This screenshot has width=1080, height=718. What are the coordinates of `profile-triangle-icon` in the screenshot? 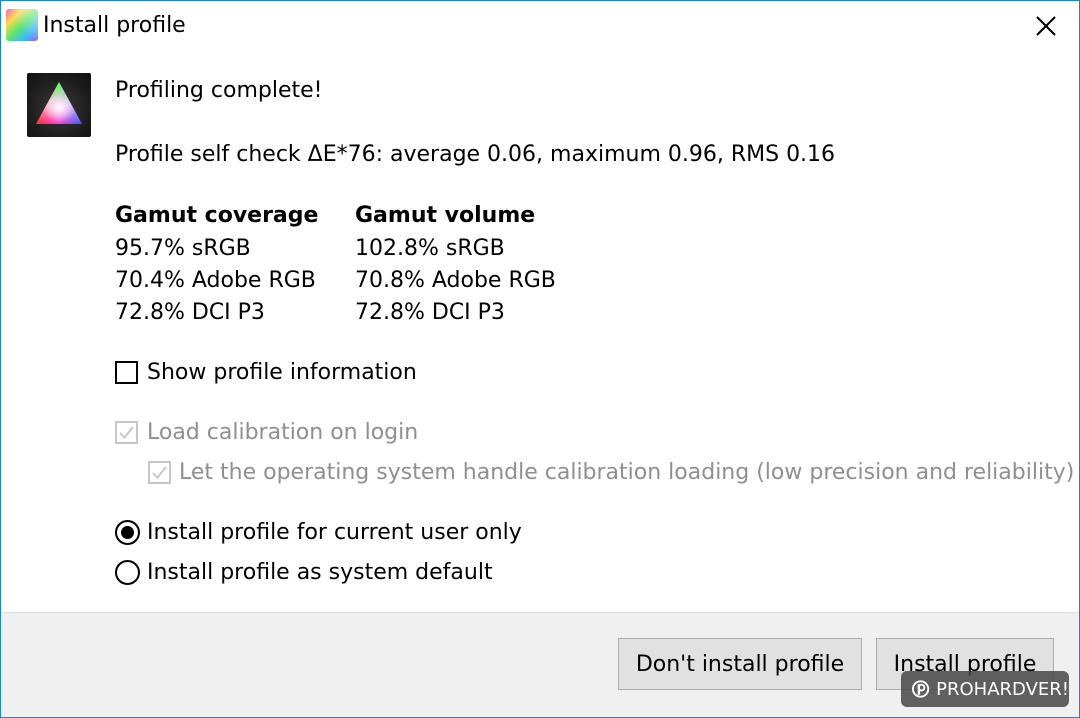 It's located at (59, 105).